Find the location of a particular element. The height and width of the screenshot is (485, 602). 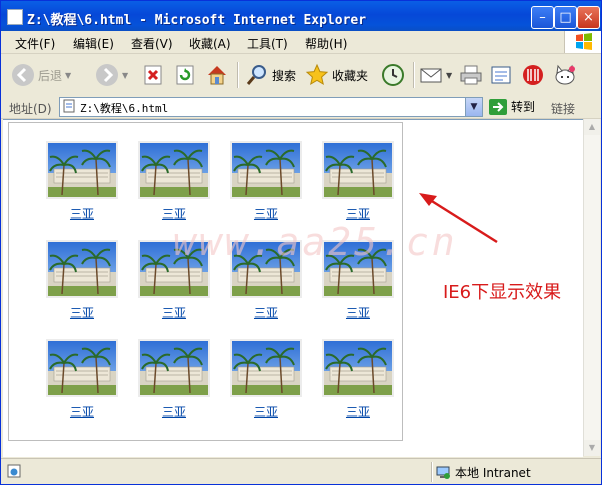

address-dropdown-icon: ▼ is located at coordinates (473, 107).